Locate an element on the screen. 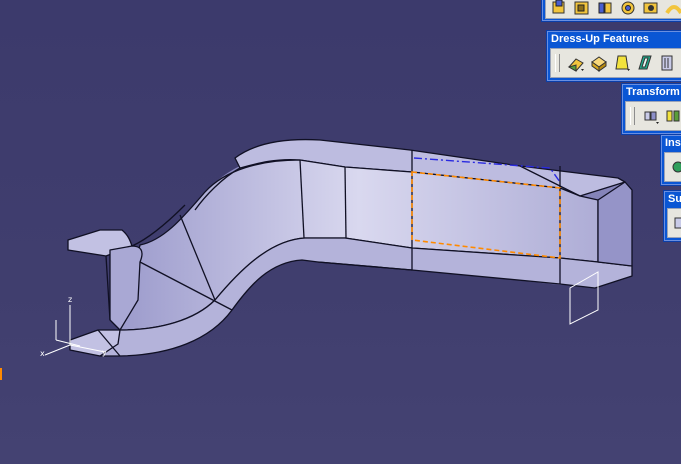 The height and width of the screenshot is (464, 681). toolbar-top is located at coordinates (611, 11).